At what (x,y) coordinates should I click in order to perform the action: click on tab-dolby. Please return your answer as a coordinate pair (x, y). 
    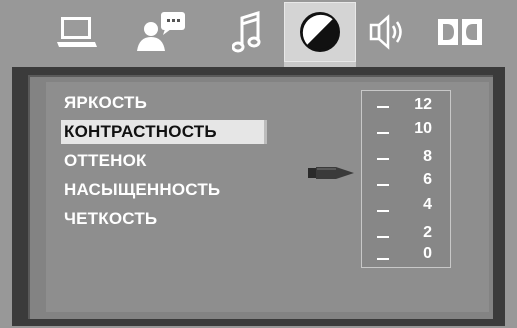
    Looking at the image, I should click on (460, 32).